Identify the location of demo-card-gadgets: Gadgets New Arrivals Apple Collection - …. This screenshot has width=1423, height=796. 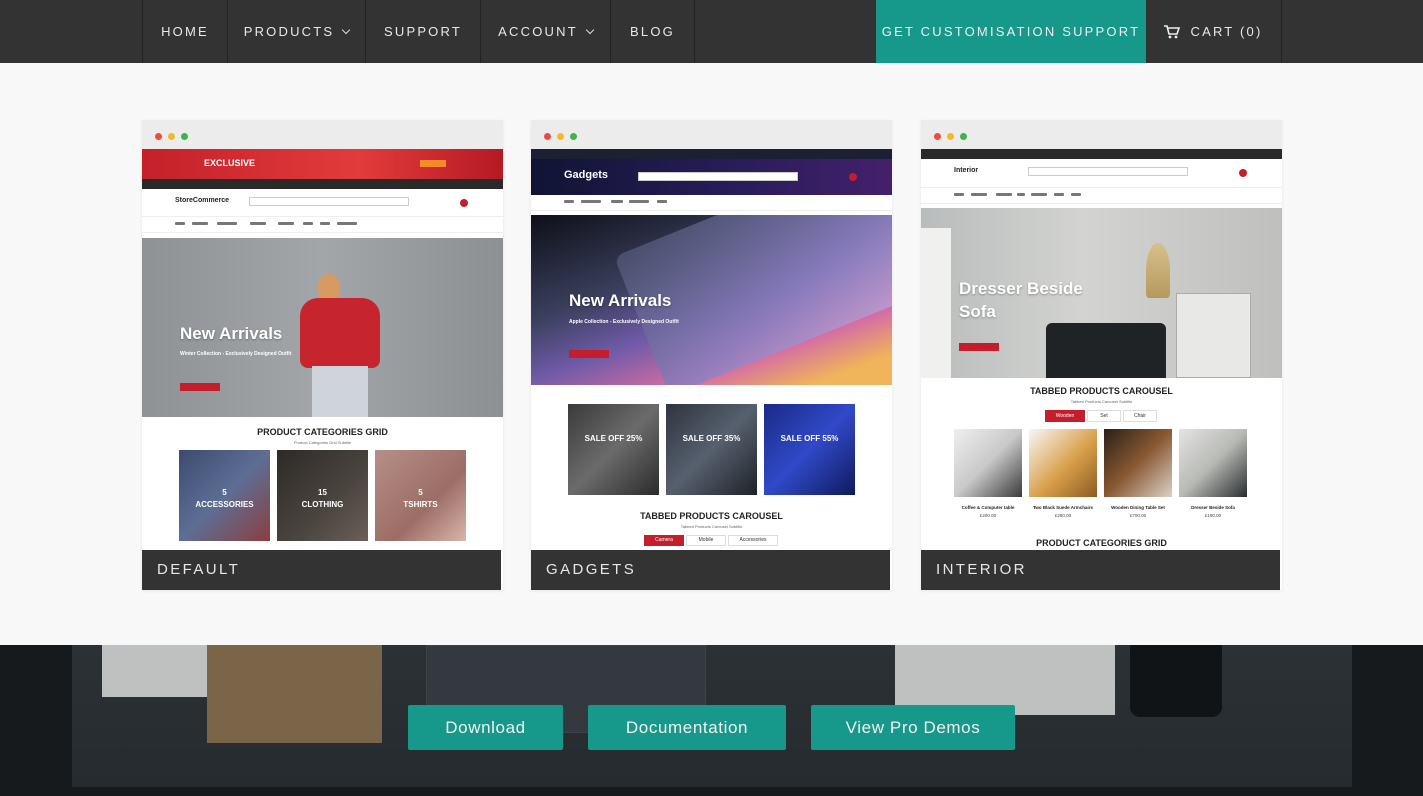
(711, 355).